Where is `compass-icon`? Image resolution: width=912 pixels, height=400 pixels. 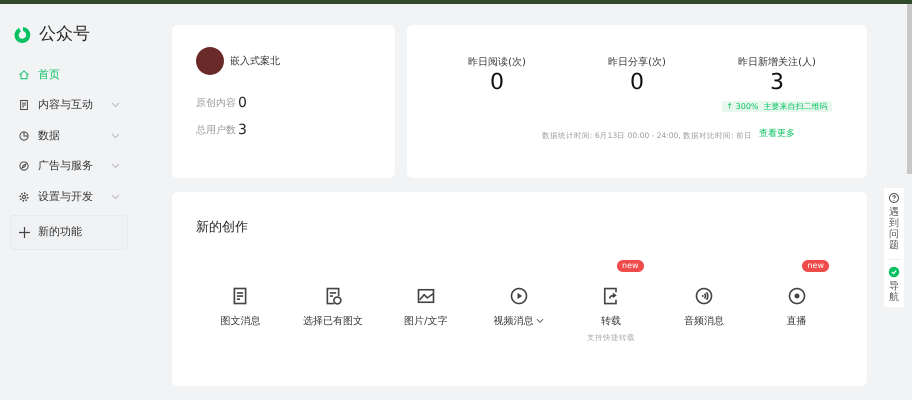 compass-icon is located at coordinates (24, 166).